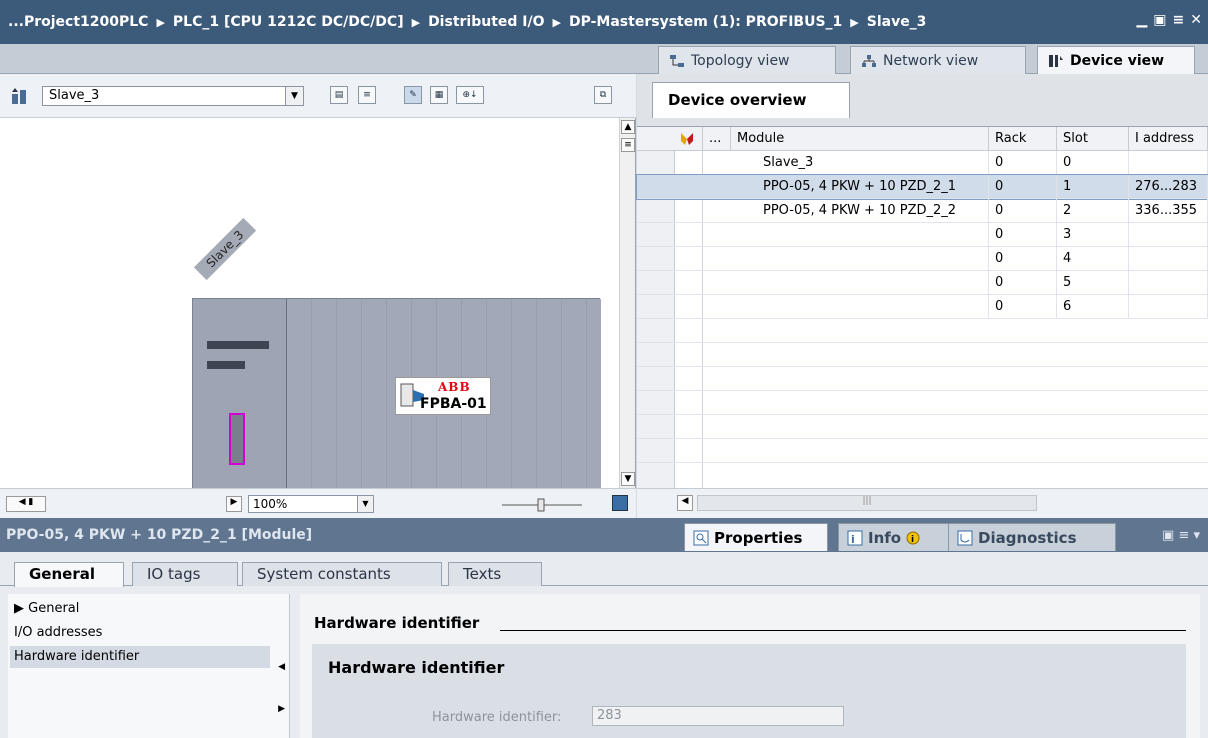 This screenshot has height=738, width=1208. I want to click on table-row: 0 3, so click(922, 235).